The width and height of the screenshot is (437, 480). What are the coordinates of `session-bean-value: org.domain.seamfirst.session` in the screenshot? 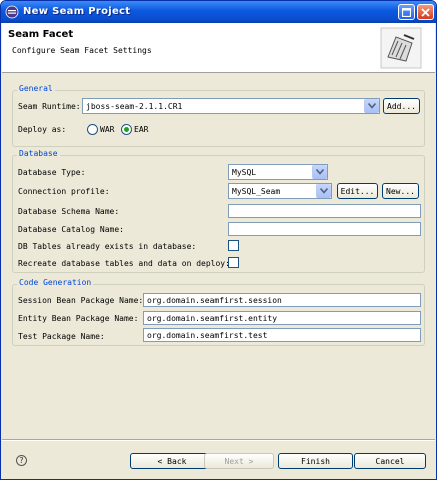 It's located at (214, 300).